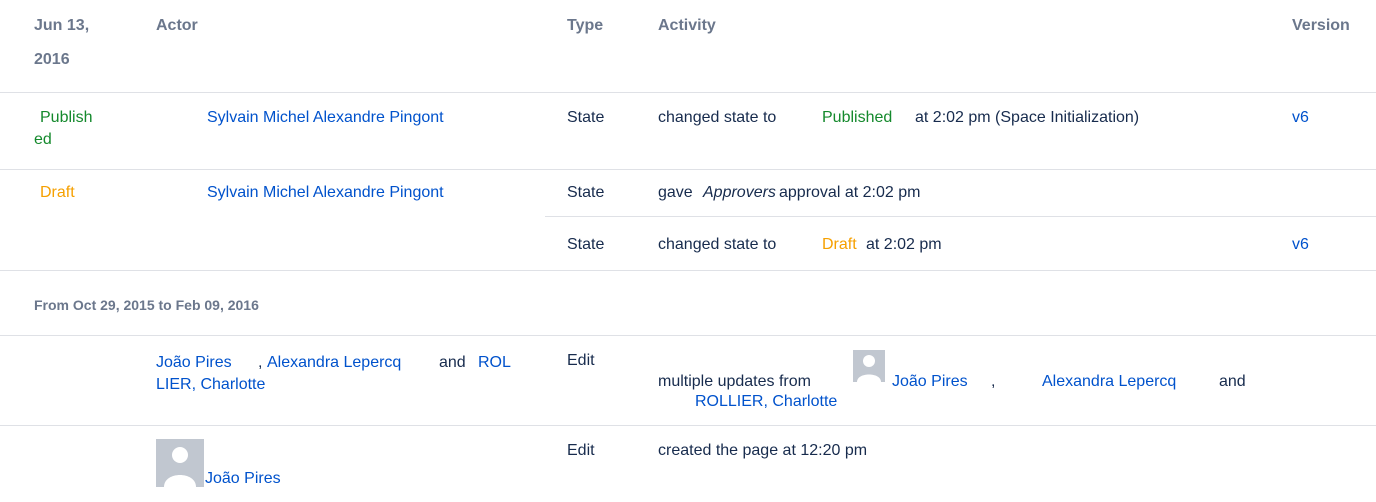 Image resolution: width=1376 pixels, height=502 pixels. I want to click on header-type: Type, so click(585, 25).